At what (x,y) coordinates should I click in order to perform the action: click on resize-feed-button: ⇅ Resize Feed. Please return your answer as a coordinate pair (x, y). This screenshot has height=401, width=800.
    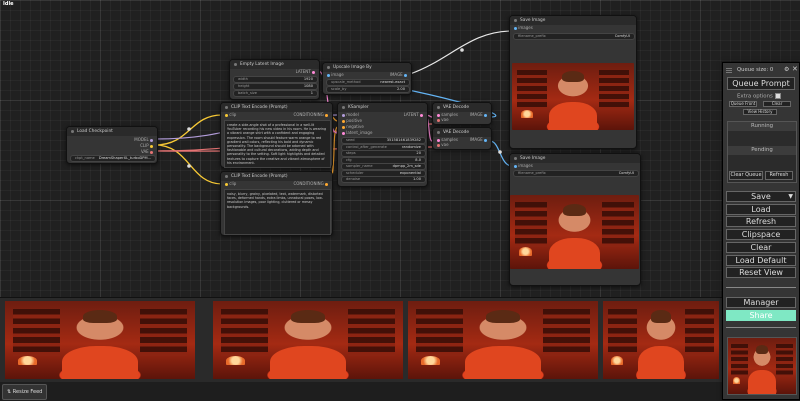
    Looking at the image, I should click on (25, 392).